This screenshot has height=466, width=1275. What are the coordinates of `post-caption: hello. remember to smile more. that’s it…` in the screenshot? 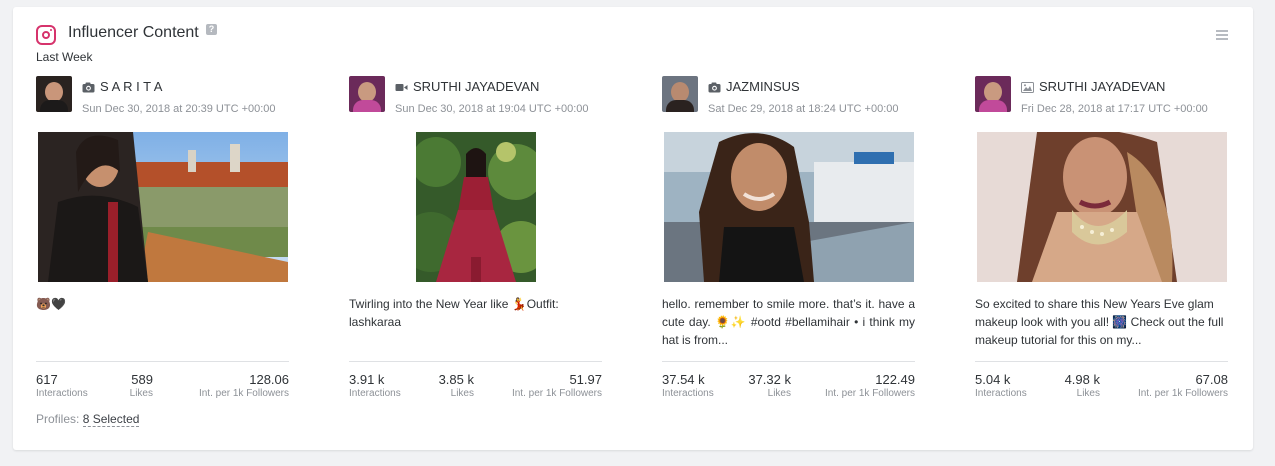 It's located at (788, 322).